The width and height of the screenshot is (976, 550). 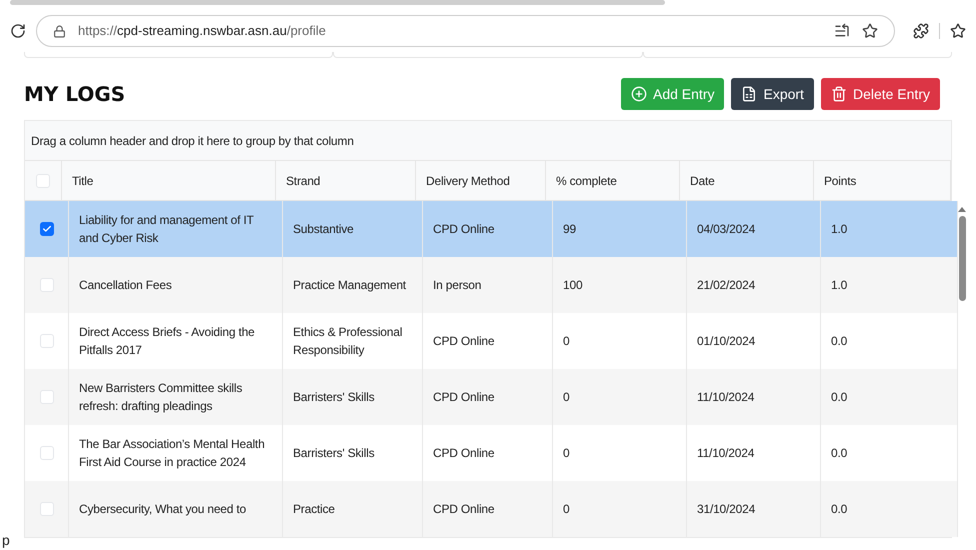 What do you see at coordinates (6, 540) in the screenshot?
I see `text-fragment: p` at bounding box center [6, 540].